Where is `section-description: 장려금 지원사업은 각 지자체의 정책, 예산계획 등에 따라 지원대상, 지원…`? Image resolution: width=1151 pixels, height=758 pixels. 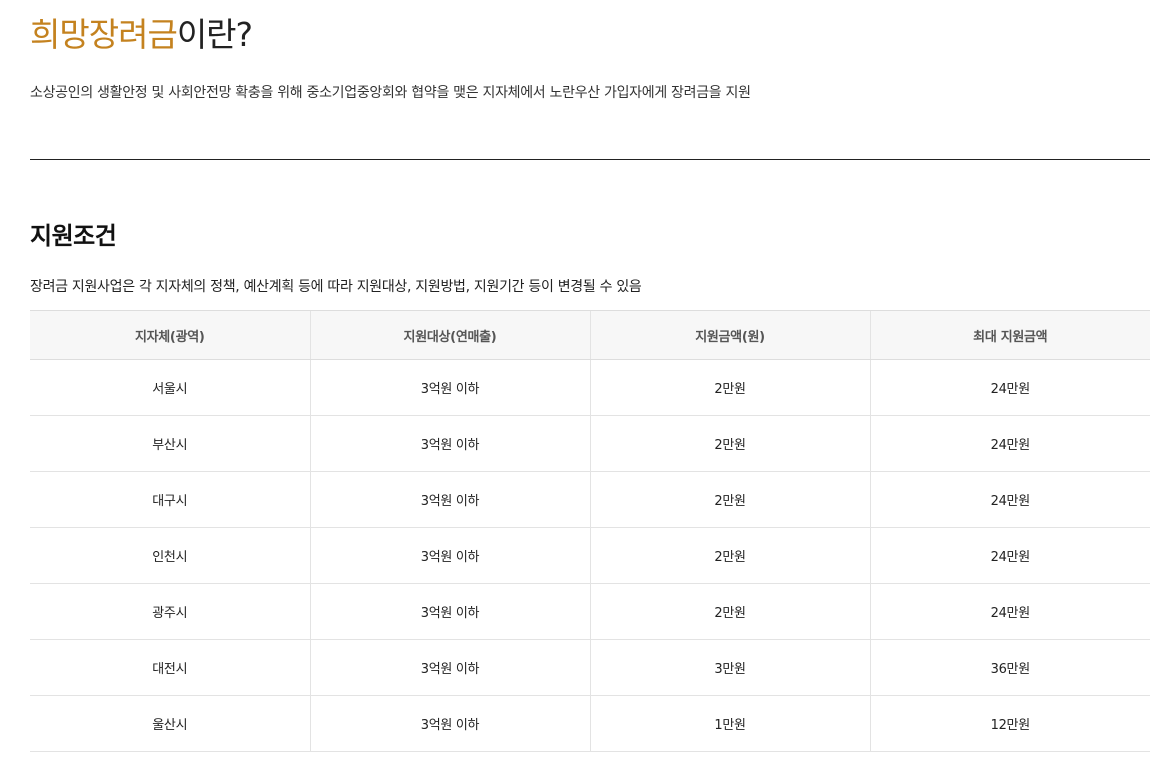 section-description: 장려금 지원사업은 각 지자체의 정책, 예산계획 등에 따라 지원대상, 지원… is located at coordinates (336, 287).